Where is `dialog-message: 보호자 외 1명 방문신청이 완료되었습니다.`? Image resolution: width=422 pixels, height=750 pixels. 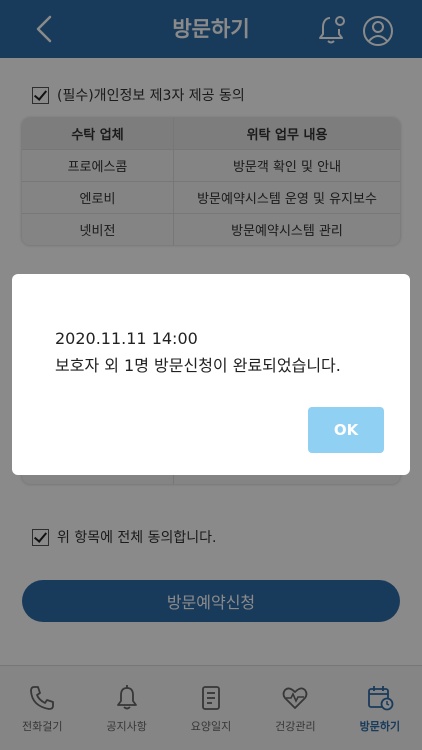 dialog-message: 보호자 외 1명 방문신청이 완료되었습니다. is located at coordinates (198, 365).